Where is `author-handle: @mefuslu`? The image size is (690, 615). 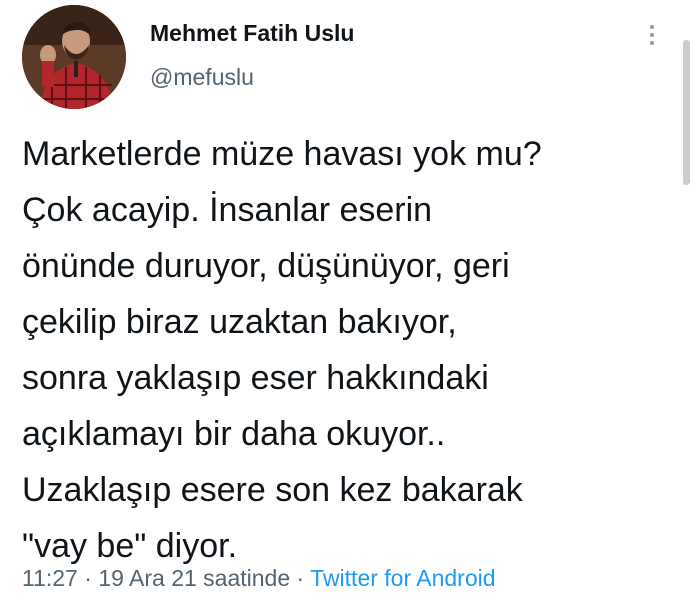 author-handle: @mefuslu is located at coordinates (202, 77).